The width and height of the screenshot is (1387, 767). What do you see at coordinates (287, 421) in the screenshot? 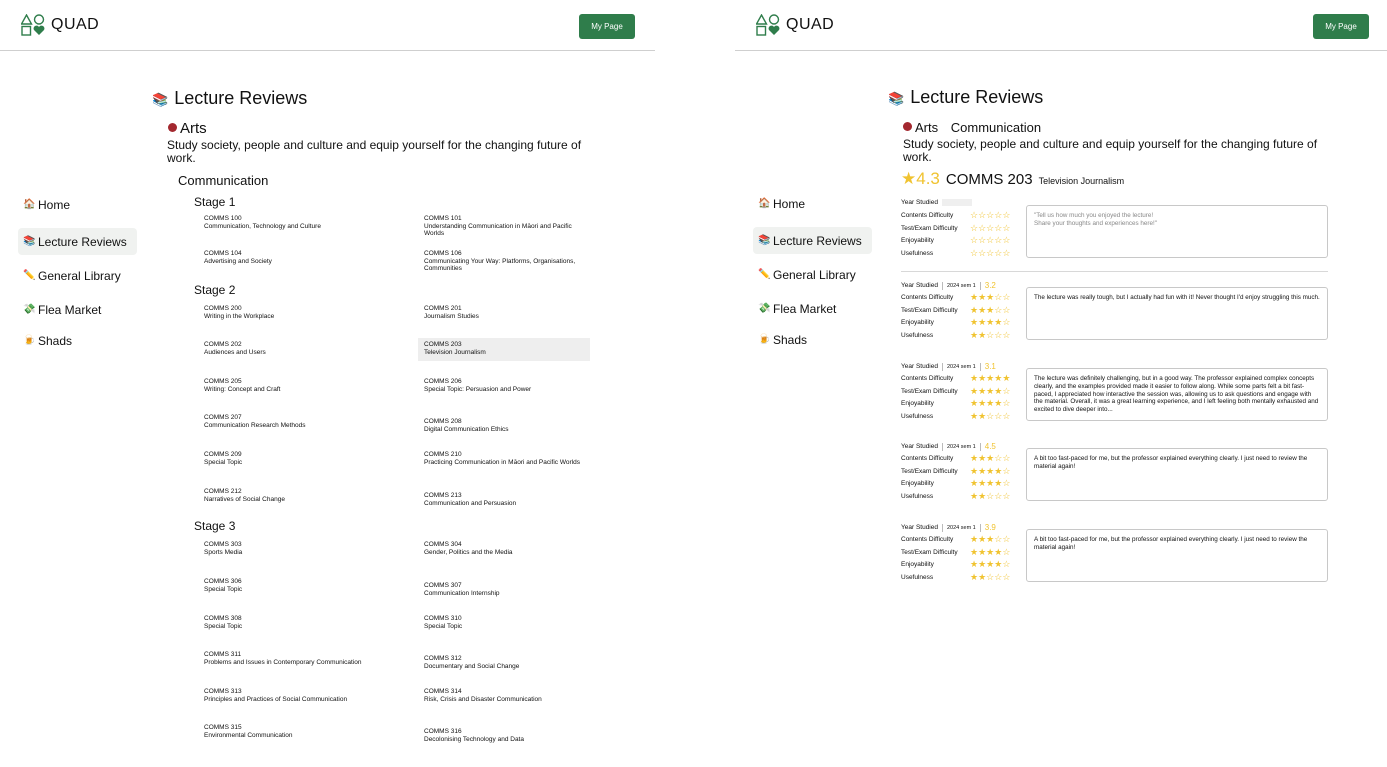
I see `course-item: COMMS 207 Communication Research Methods` at bounding box center [287, 421].